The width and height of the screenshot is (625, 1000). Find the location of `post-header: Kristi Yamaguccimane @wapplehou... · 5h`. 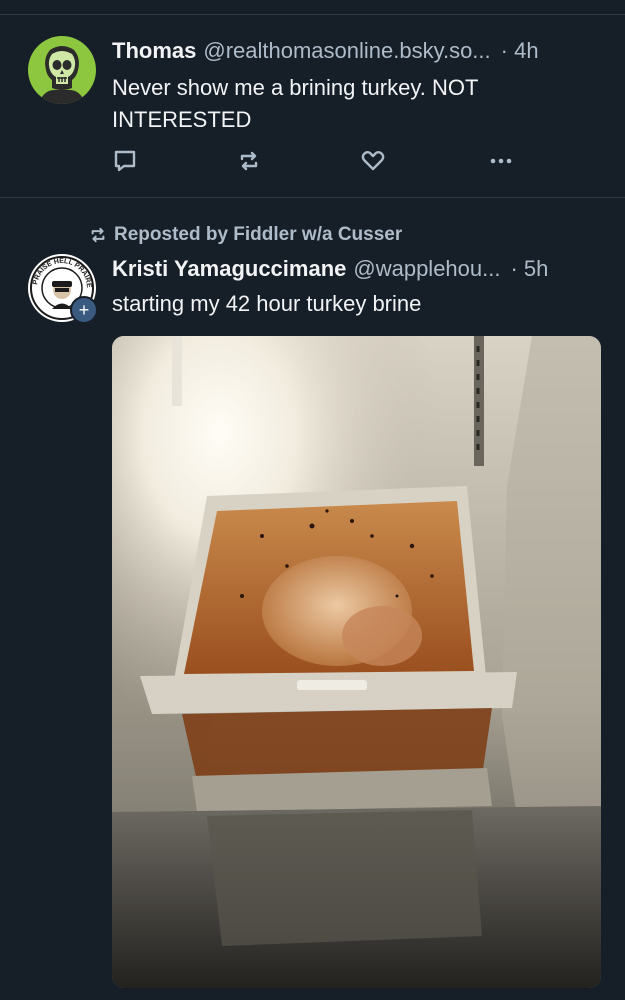

post-header: Kristi Yamaguccimane @wapplehou... · 5h is located at coordinates (356, 271).